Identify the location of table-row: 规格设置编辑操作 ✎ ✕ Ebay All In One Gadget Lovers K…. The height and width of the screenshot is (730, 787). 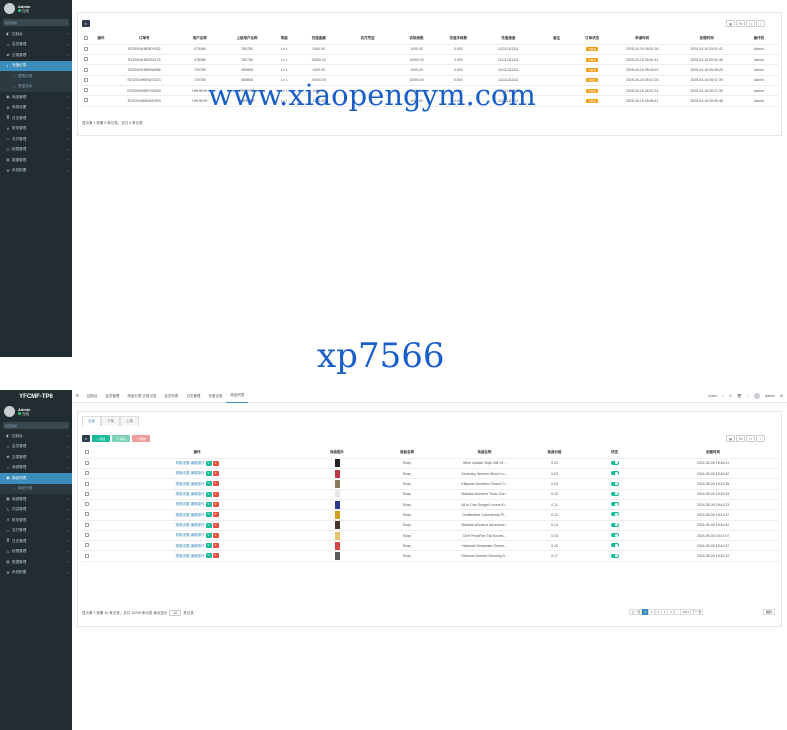
(430, 505).